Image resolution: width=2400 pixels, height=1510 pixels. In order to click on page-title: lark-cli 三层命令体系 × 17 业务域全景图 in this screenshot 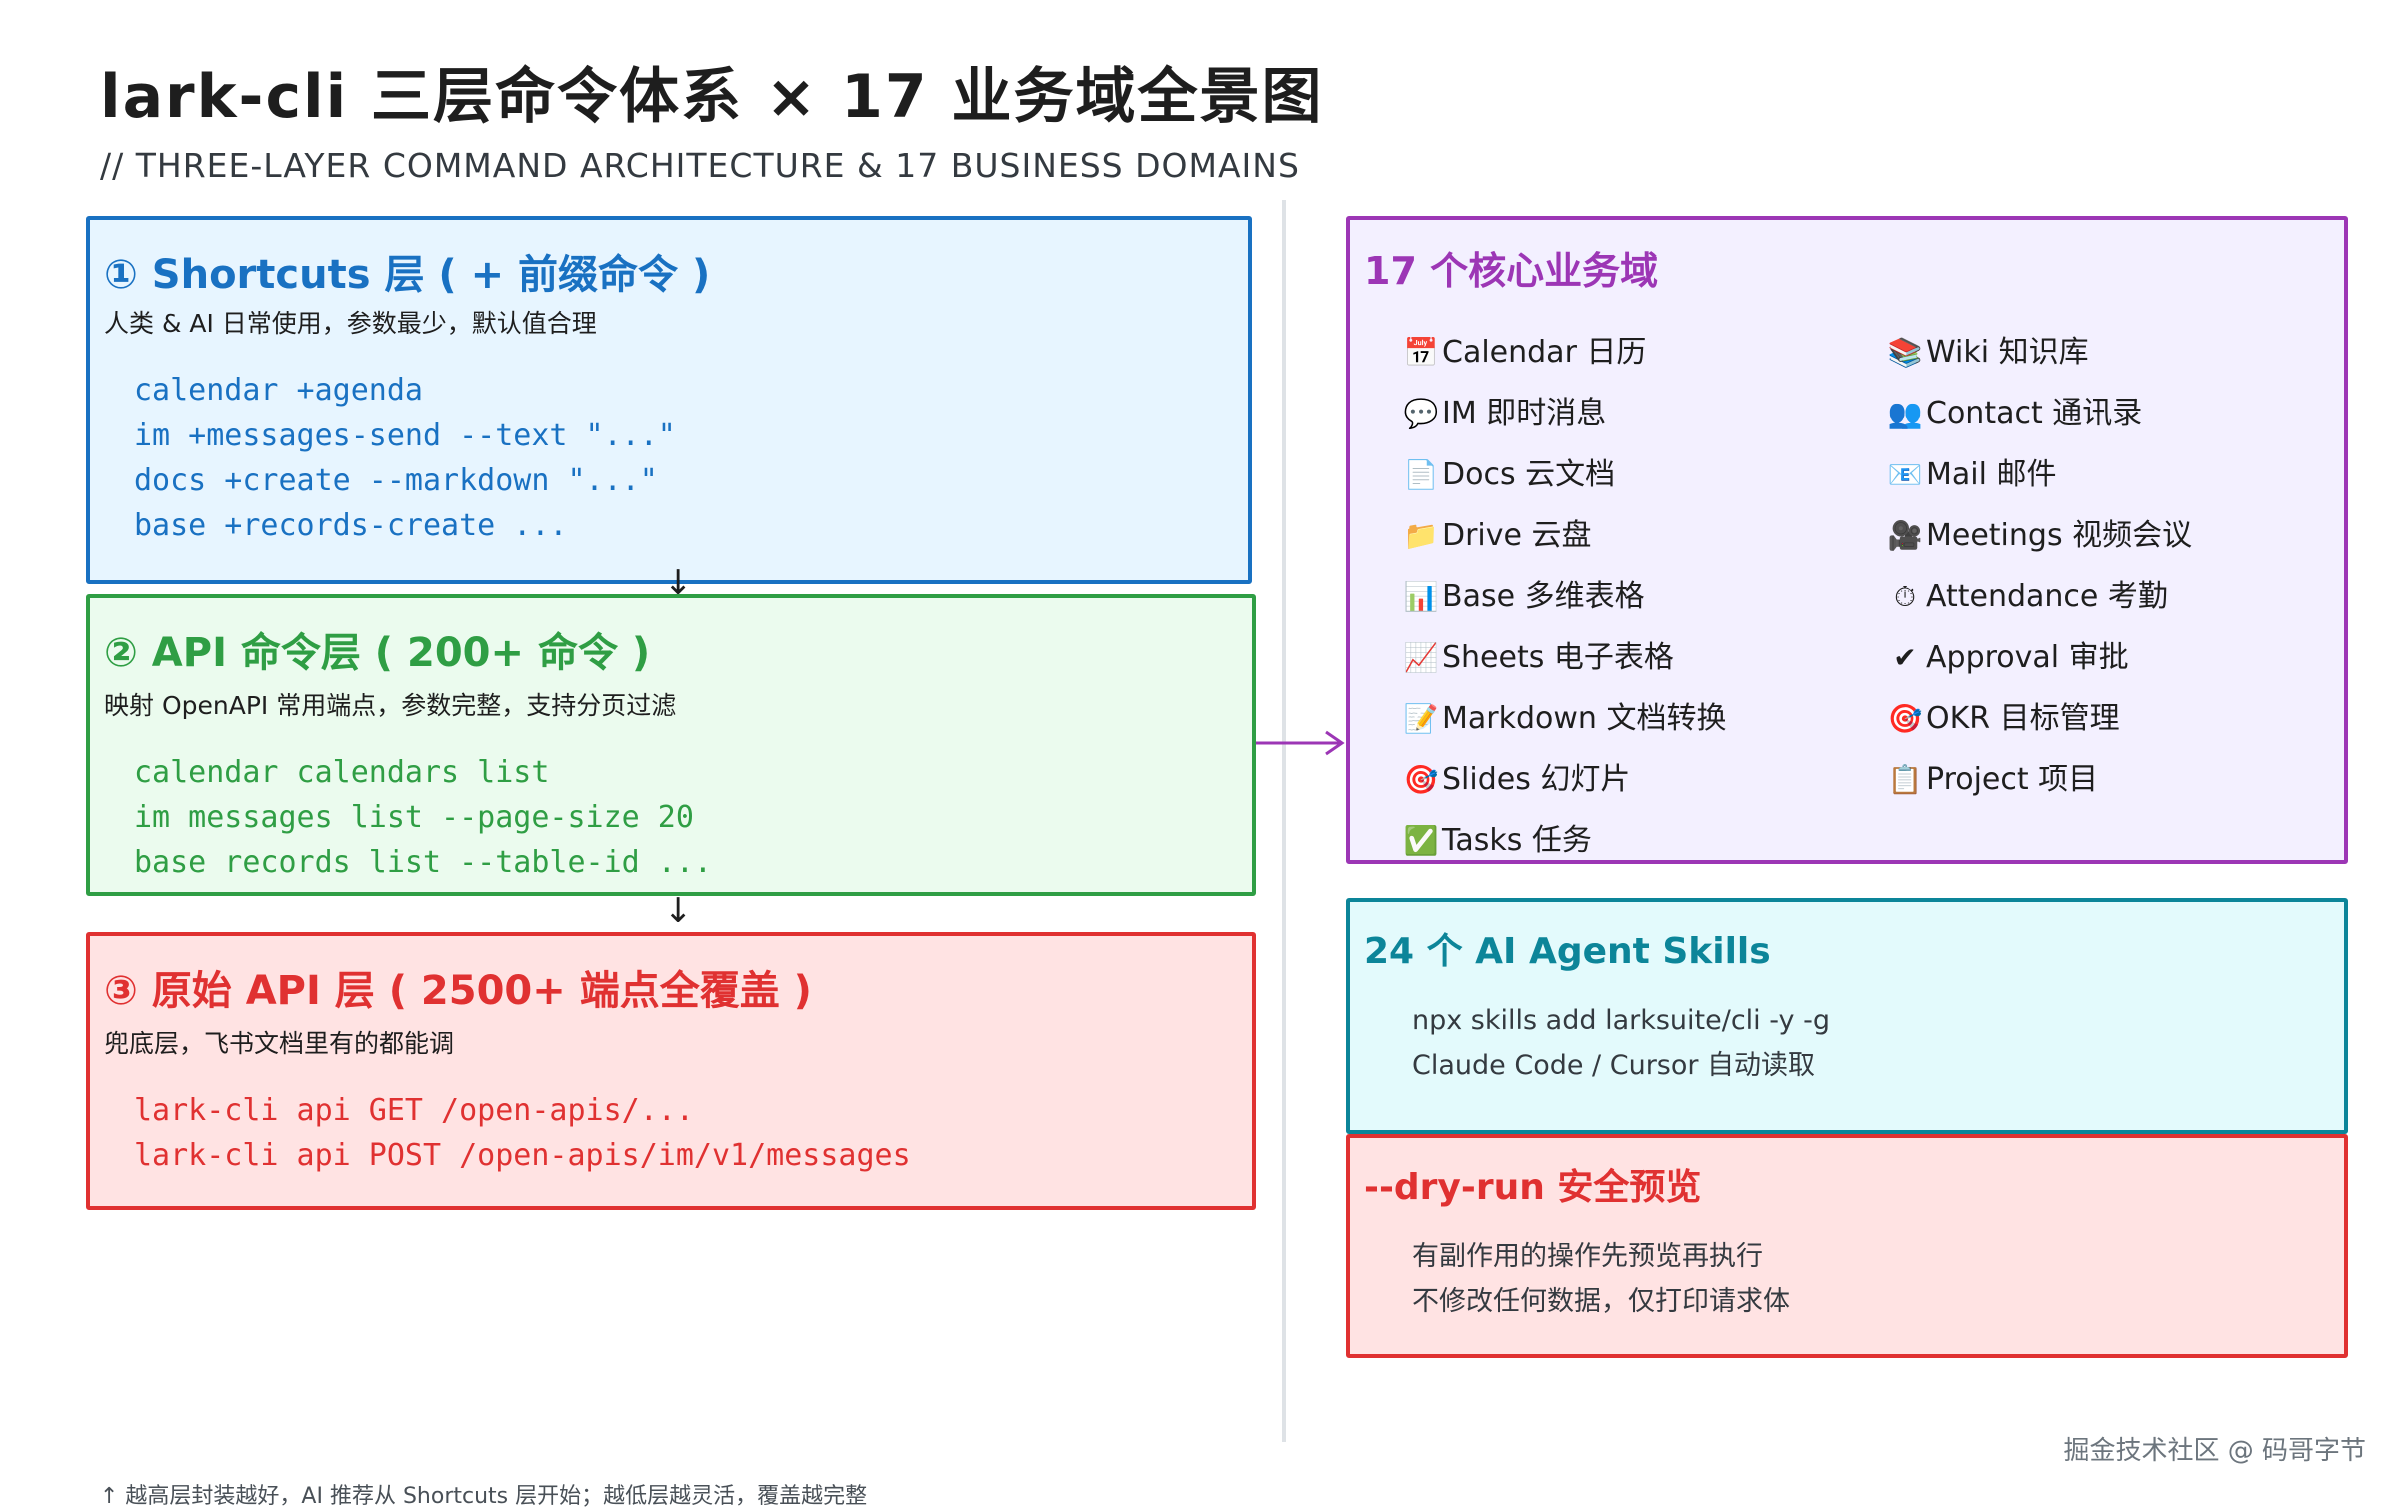, I will do `click(712, 97)`.